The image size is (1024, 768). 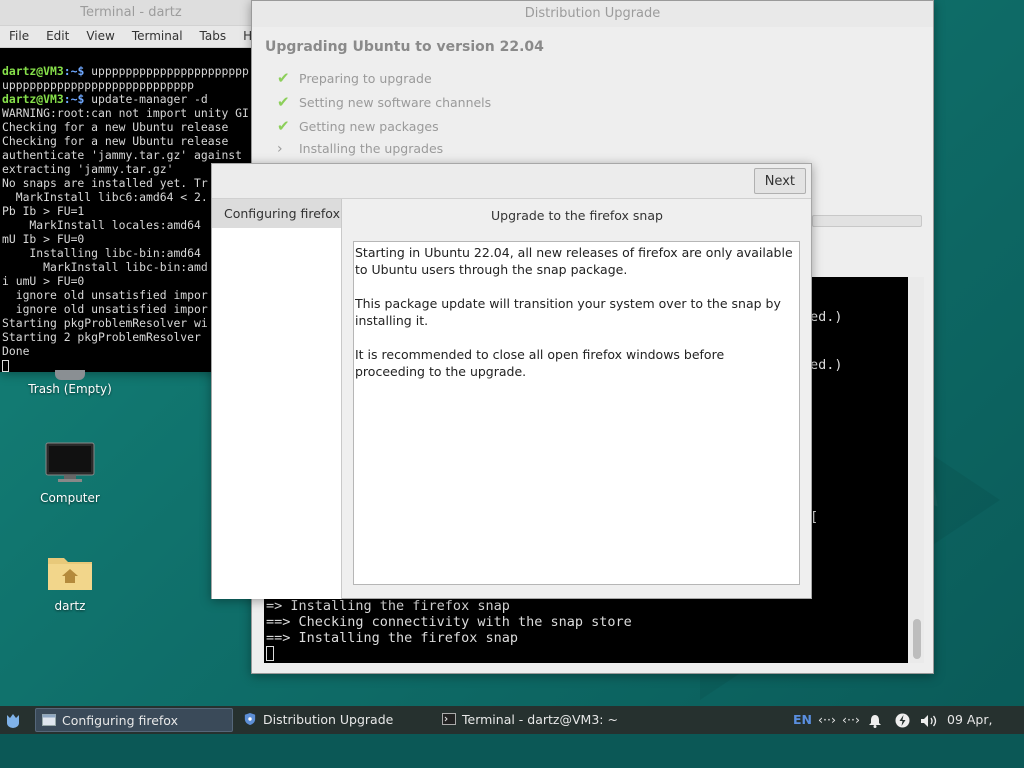 I want to click on home-folder-icon, so click(x=70, y=574).